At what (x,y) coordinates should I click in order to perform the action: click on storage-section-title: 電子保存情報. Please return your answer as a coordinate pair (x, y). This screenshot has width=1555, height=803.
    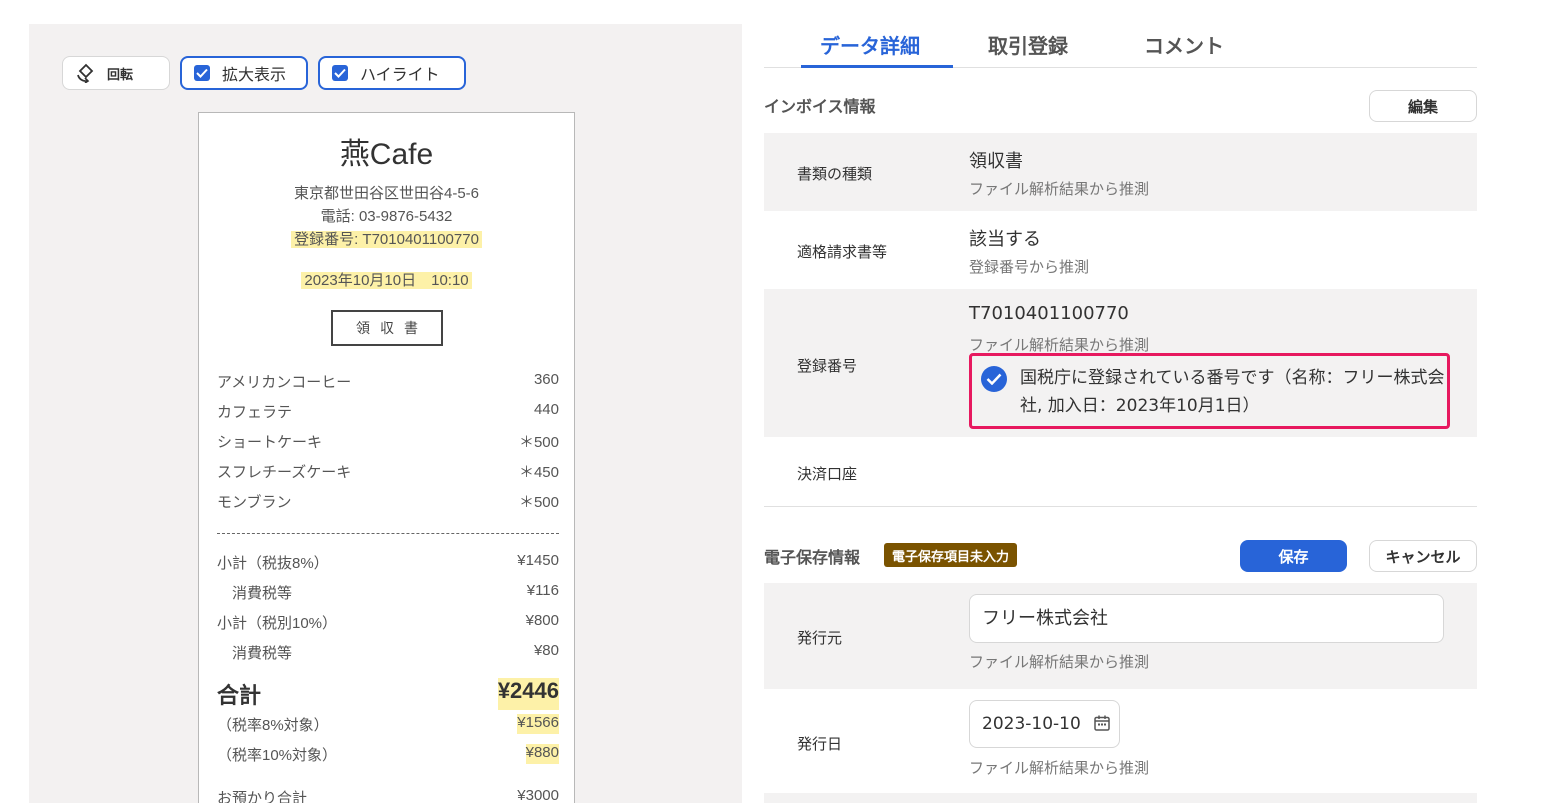
    Looking at the image, I should click on (812, 557).